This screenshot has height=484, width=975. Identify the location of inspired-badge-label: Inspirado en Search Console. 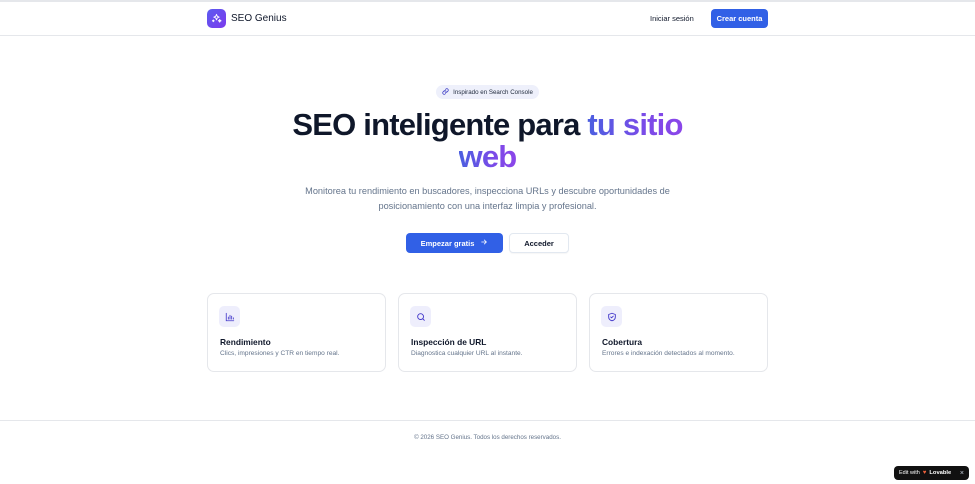
(493, 92).